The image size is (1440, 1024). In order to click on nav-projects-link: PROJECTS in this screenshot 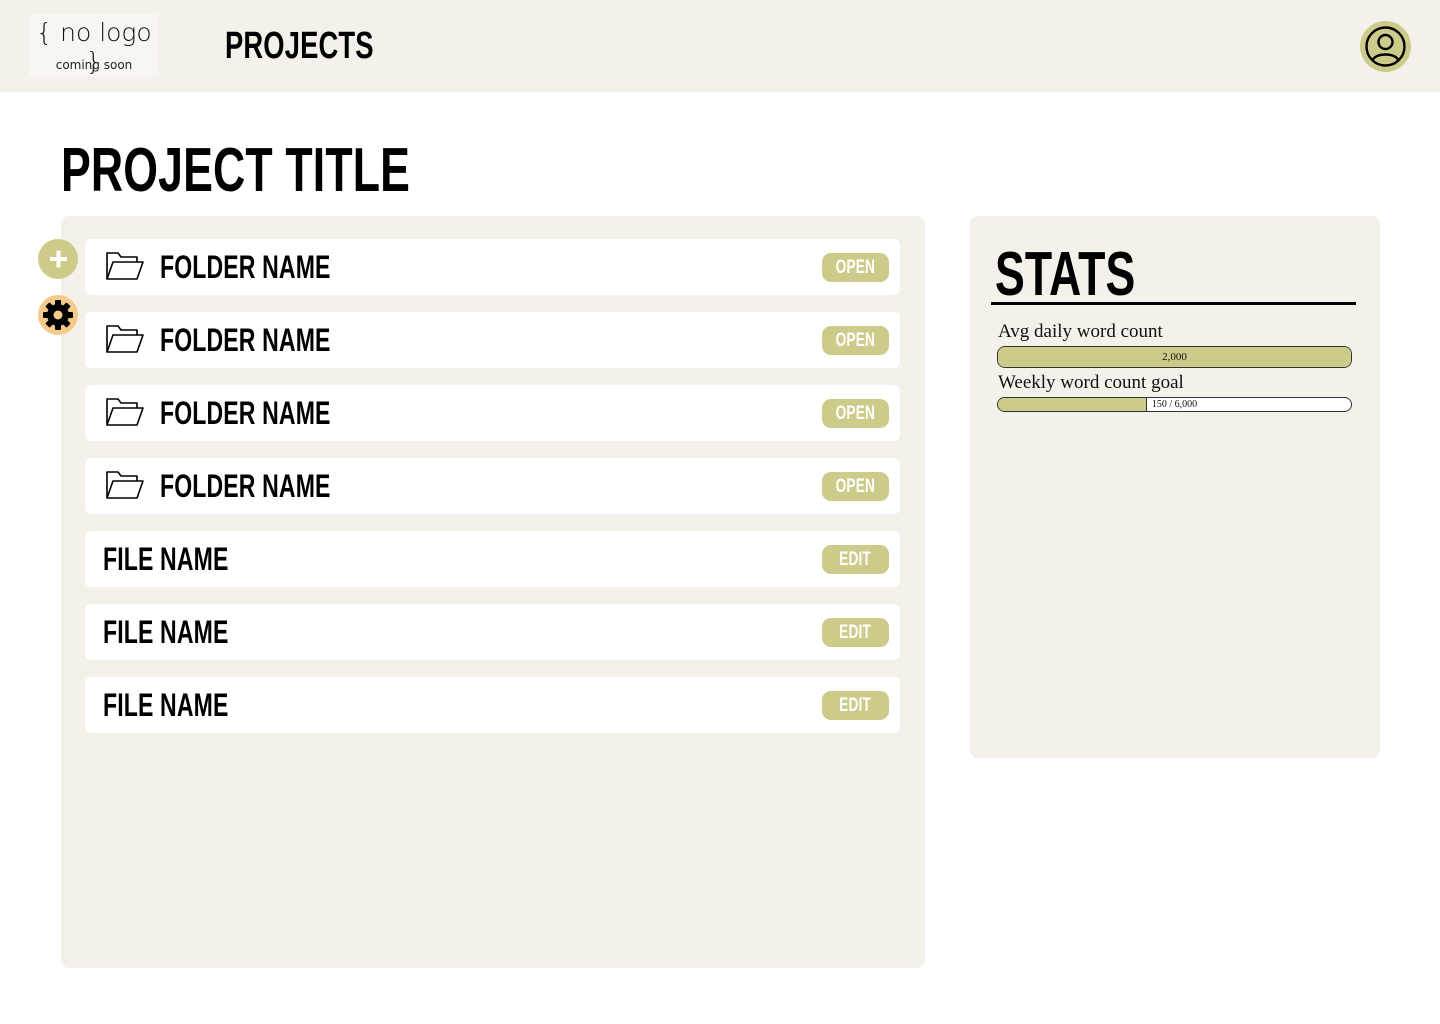, I will do `click(328, 46)`.